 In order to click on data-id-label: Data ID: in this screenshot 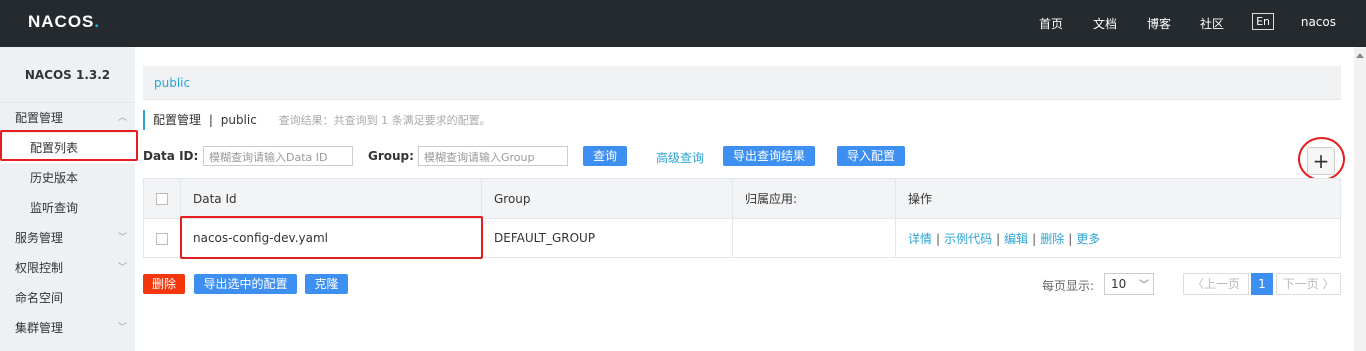, I will do `click(171, 156)`.